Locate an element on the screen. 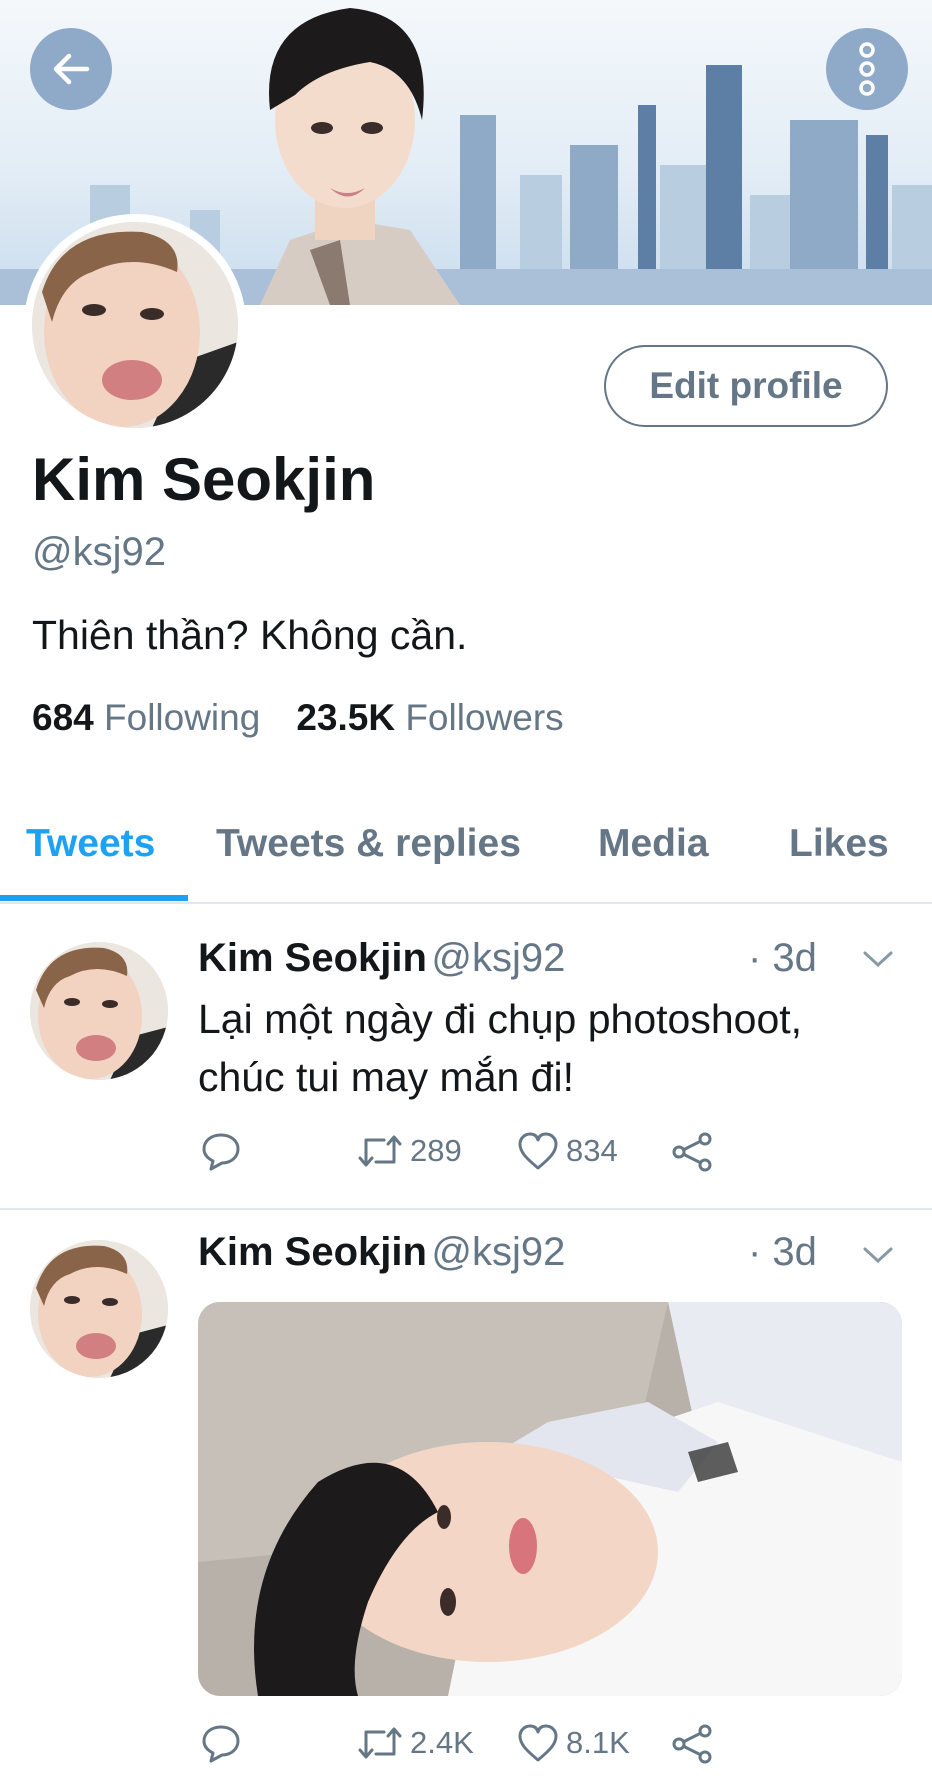 The height and width of the screenshot is (1786, 932). followers-stat: 23.5K Followers is located at coordinates (429, 718).